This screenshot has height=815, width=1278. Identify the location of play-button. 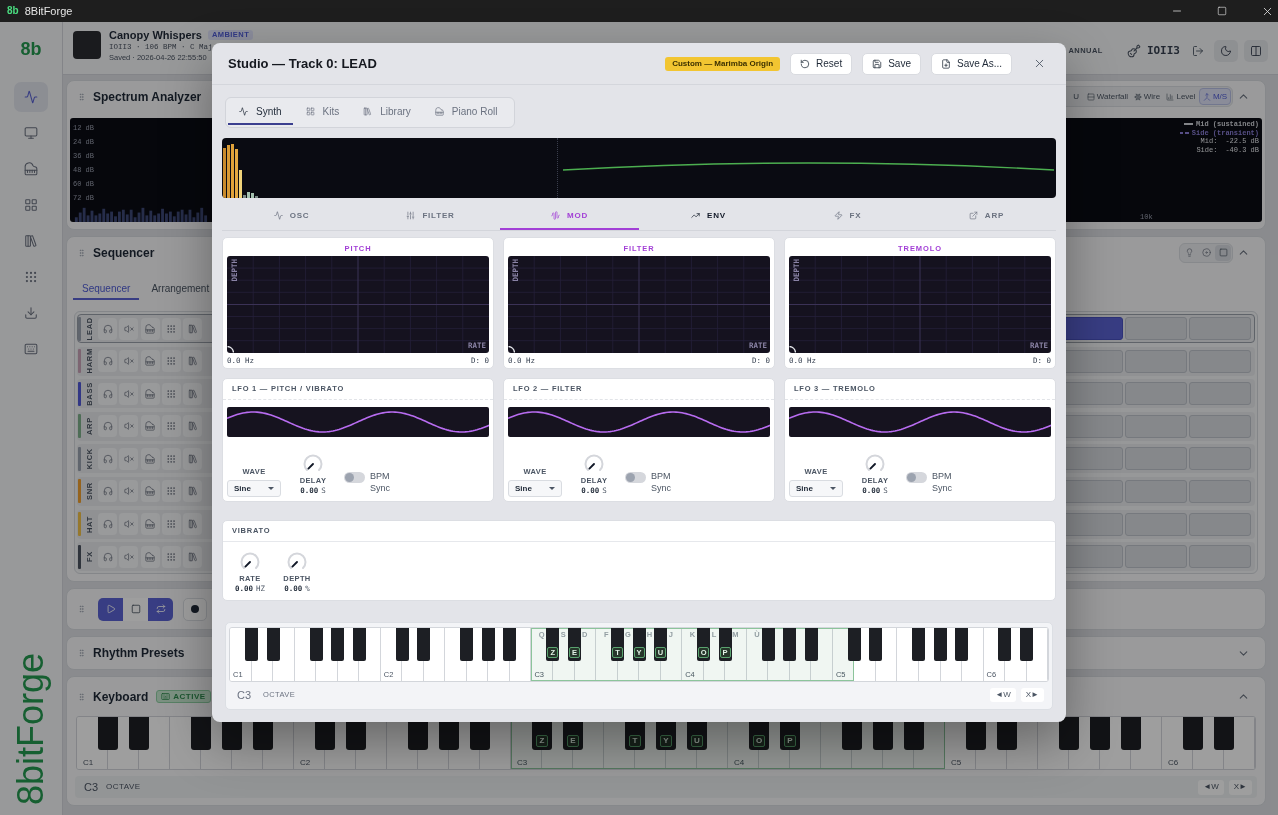
(110, 609).